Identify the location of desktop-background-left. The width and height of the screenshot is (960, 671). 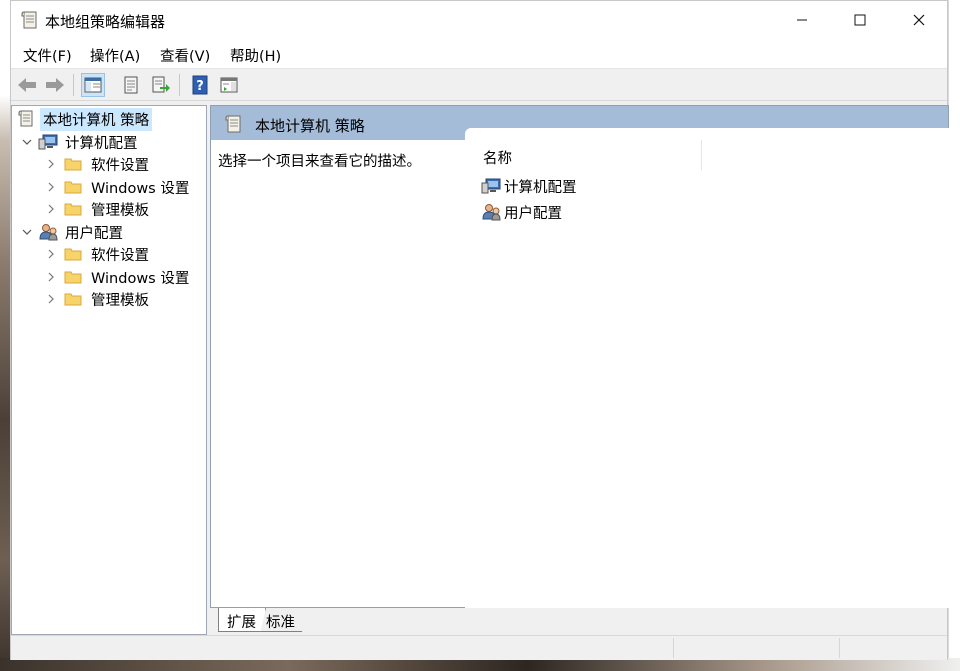
(5, 335).